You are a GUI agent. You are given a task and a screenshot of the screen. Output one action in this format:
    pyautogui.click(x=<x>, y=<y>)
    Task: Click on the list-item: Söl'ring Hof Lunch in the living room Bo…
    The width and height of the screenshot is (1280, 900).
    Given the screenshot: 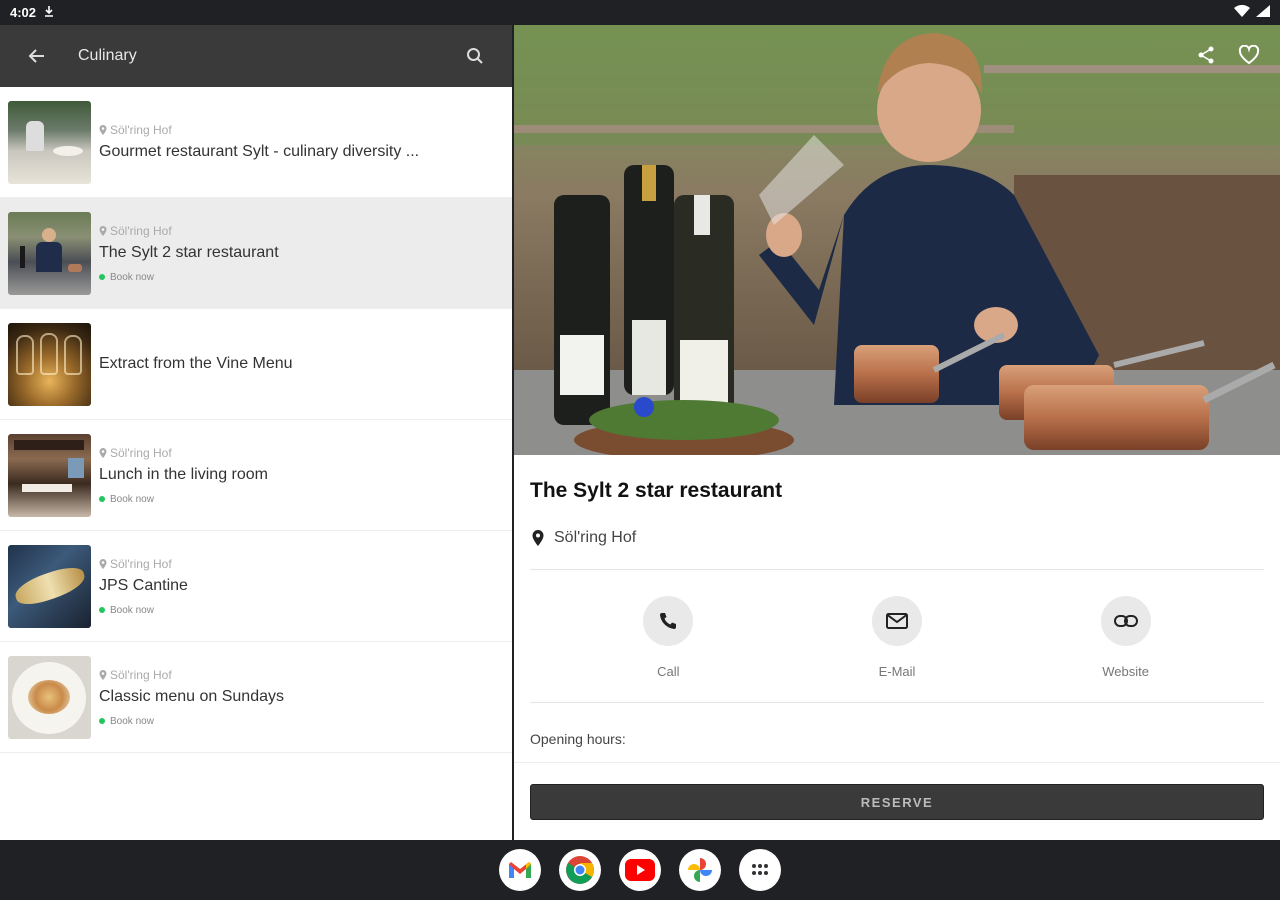 What is the action you would take?
    pyautogui.click(x=256, y=475)
    